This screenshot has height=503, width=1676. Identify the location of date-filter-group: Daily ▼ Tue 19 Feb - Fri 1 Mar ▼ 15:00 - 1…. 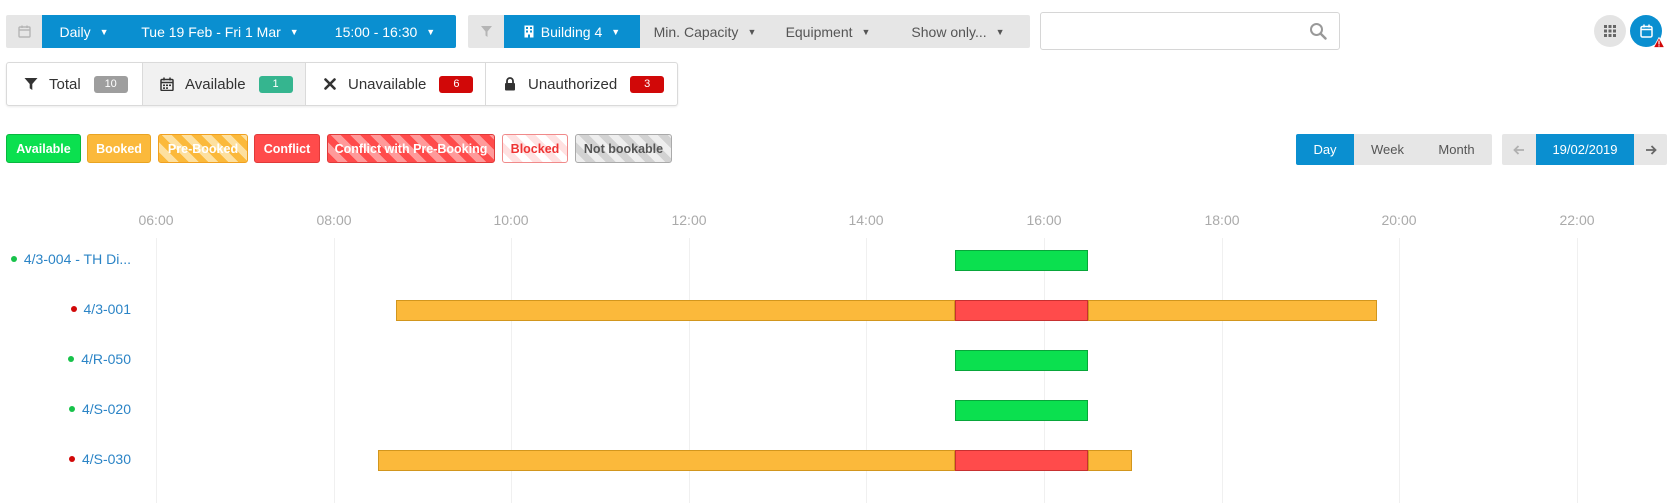
(231, 31).